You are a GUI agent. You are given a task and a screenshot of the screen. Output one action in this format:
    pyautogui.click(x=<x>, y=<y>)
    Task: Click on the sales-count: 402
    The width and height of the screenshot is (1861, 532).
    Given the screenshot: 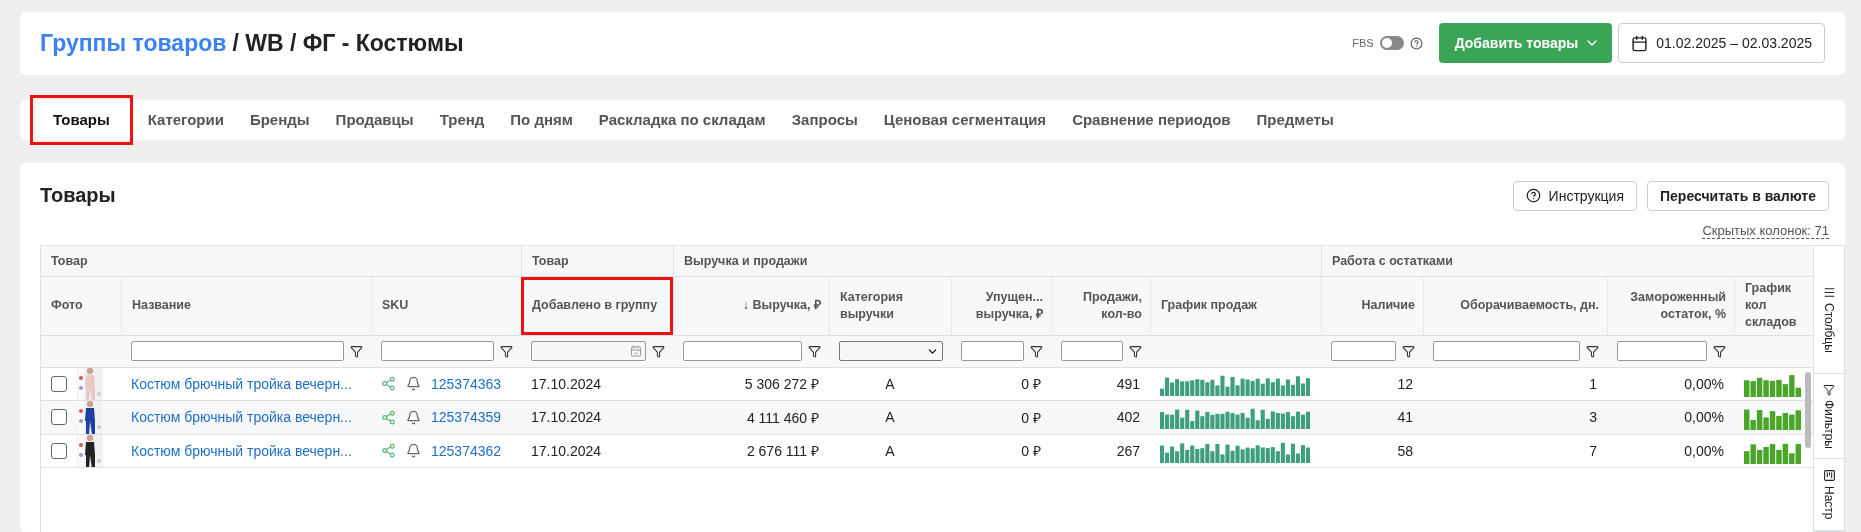 What is the action you would take?
    pyautogui.click(x=1128, y=417)
    